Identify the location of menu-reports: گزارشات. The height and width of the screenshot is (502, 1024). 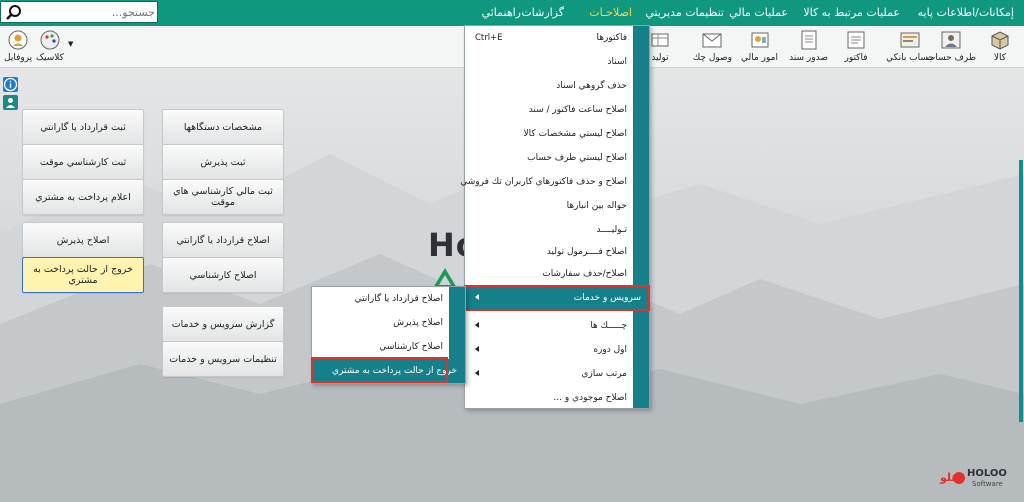
(542, 12).